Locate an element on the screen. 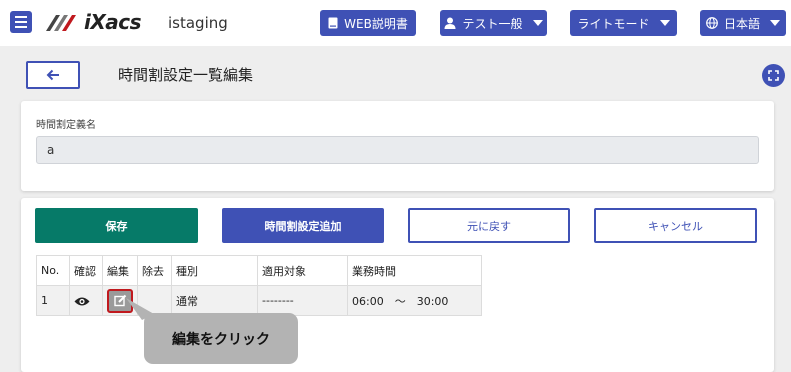  col-delete: 除去 is located at coordinates (154, 270).